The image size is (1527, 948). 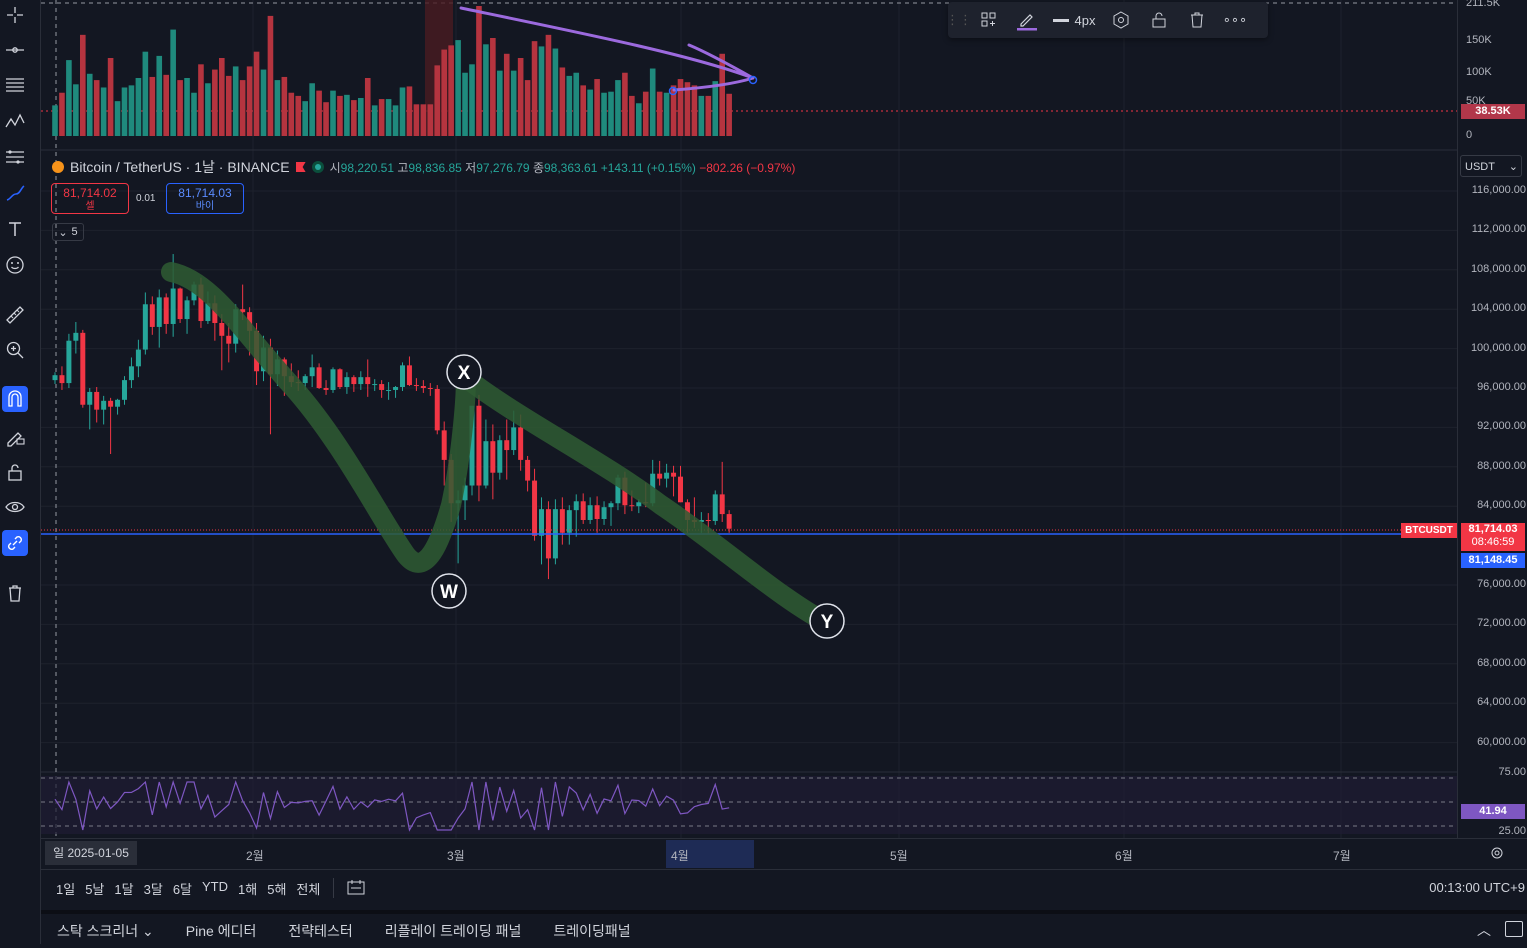 I want to click on lock-icon, so click(x=15, y=472).